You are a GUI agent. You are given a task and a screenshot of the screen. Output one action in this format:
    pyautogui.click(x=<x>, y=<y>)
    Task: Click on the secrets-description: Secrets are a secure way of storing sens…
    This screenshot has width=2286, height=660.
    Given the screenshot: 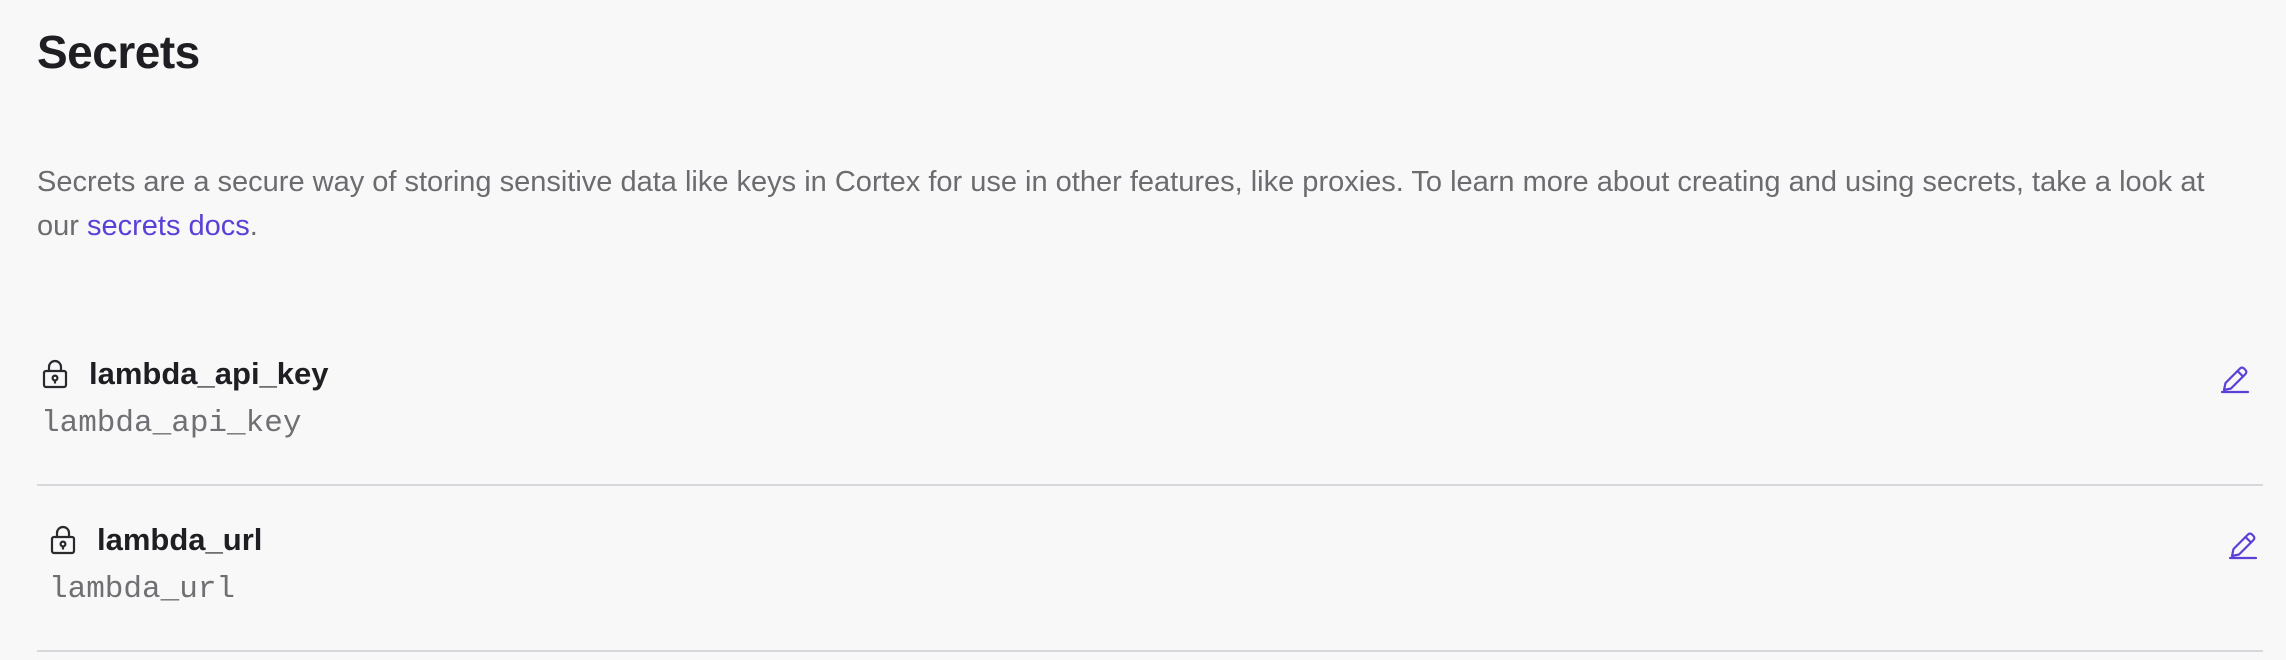 What is the action you would take?
    pyautogui.click(x=1137, y=204)
    